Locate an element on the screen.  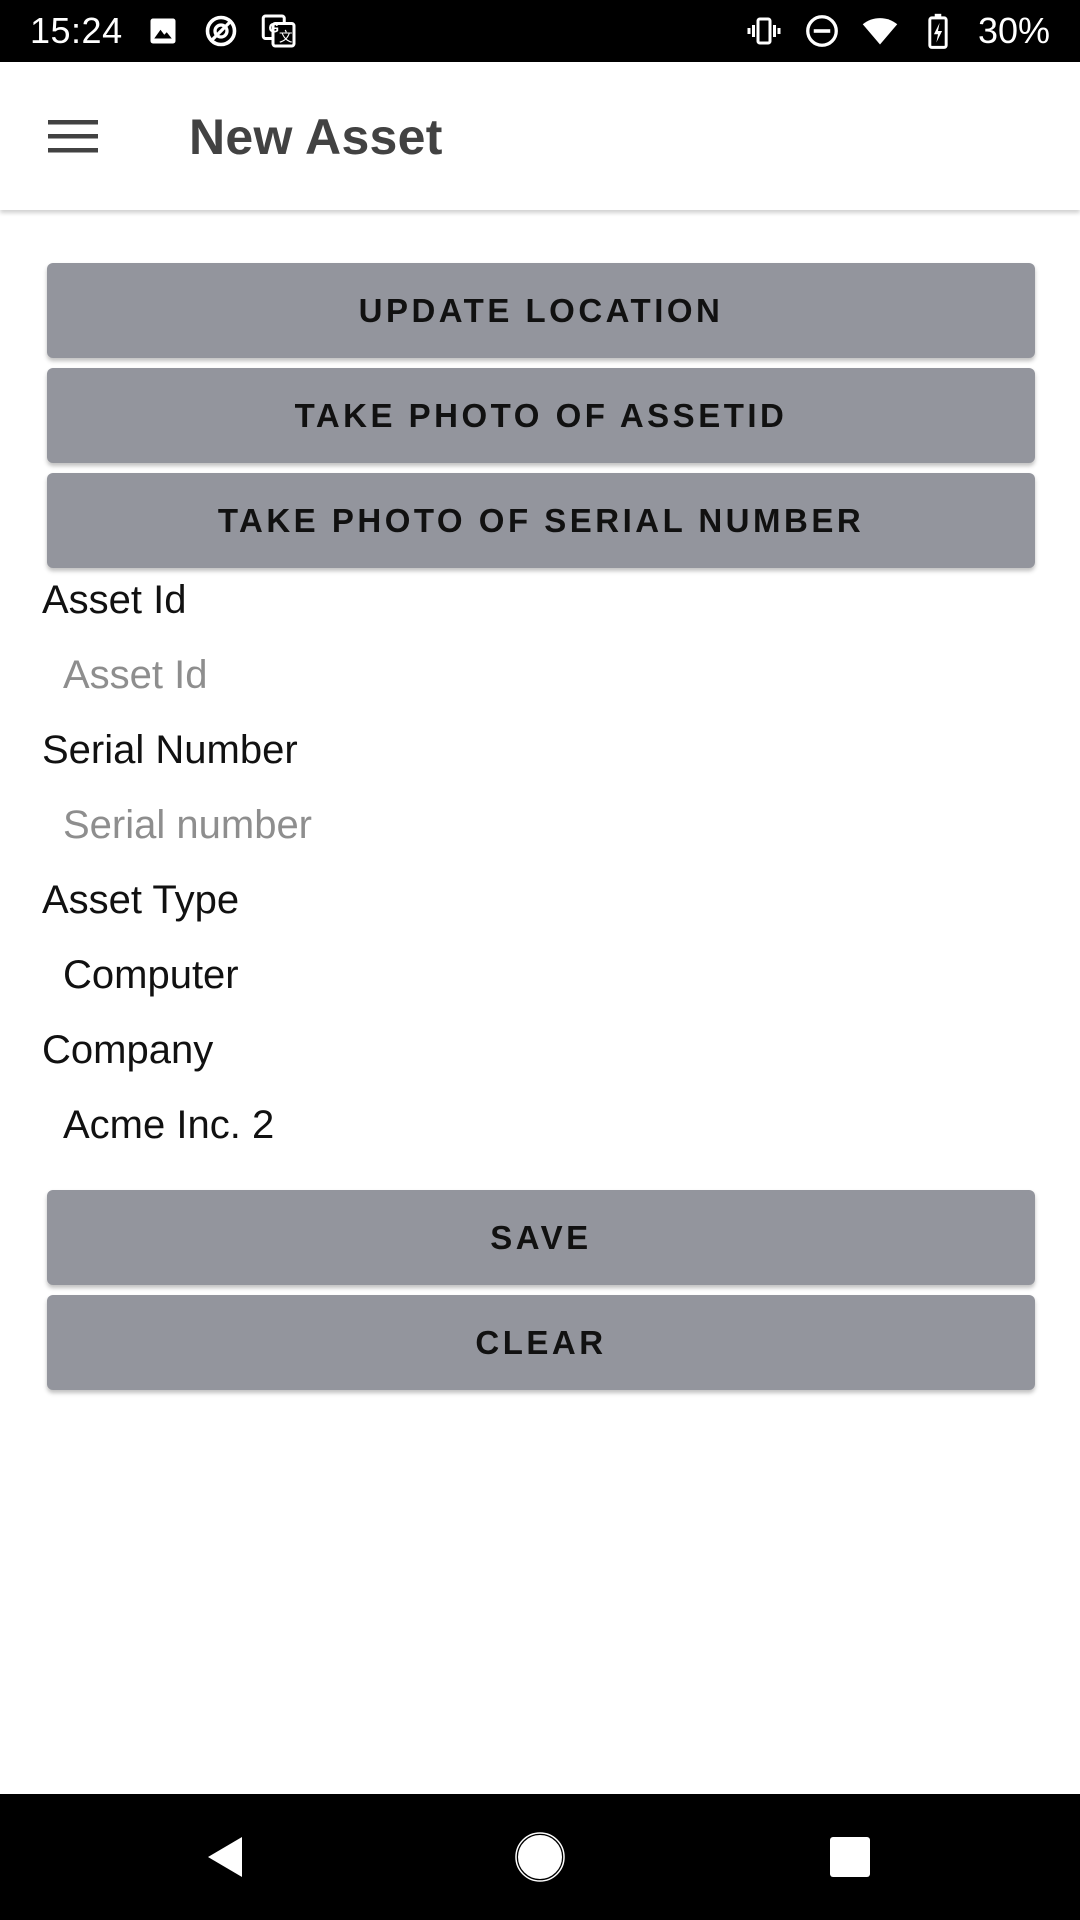
back-icon is located at coordinates (225, 1857).